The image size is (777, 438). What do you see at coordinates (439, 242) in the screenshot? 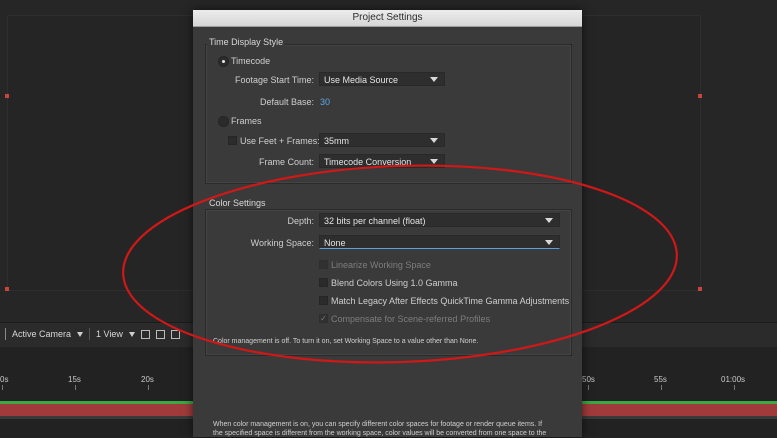
I see `working-space-dropdown: None` at bounding box center [439, 242].